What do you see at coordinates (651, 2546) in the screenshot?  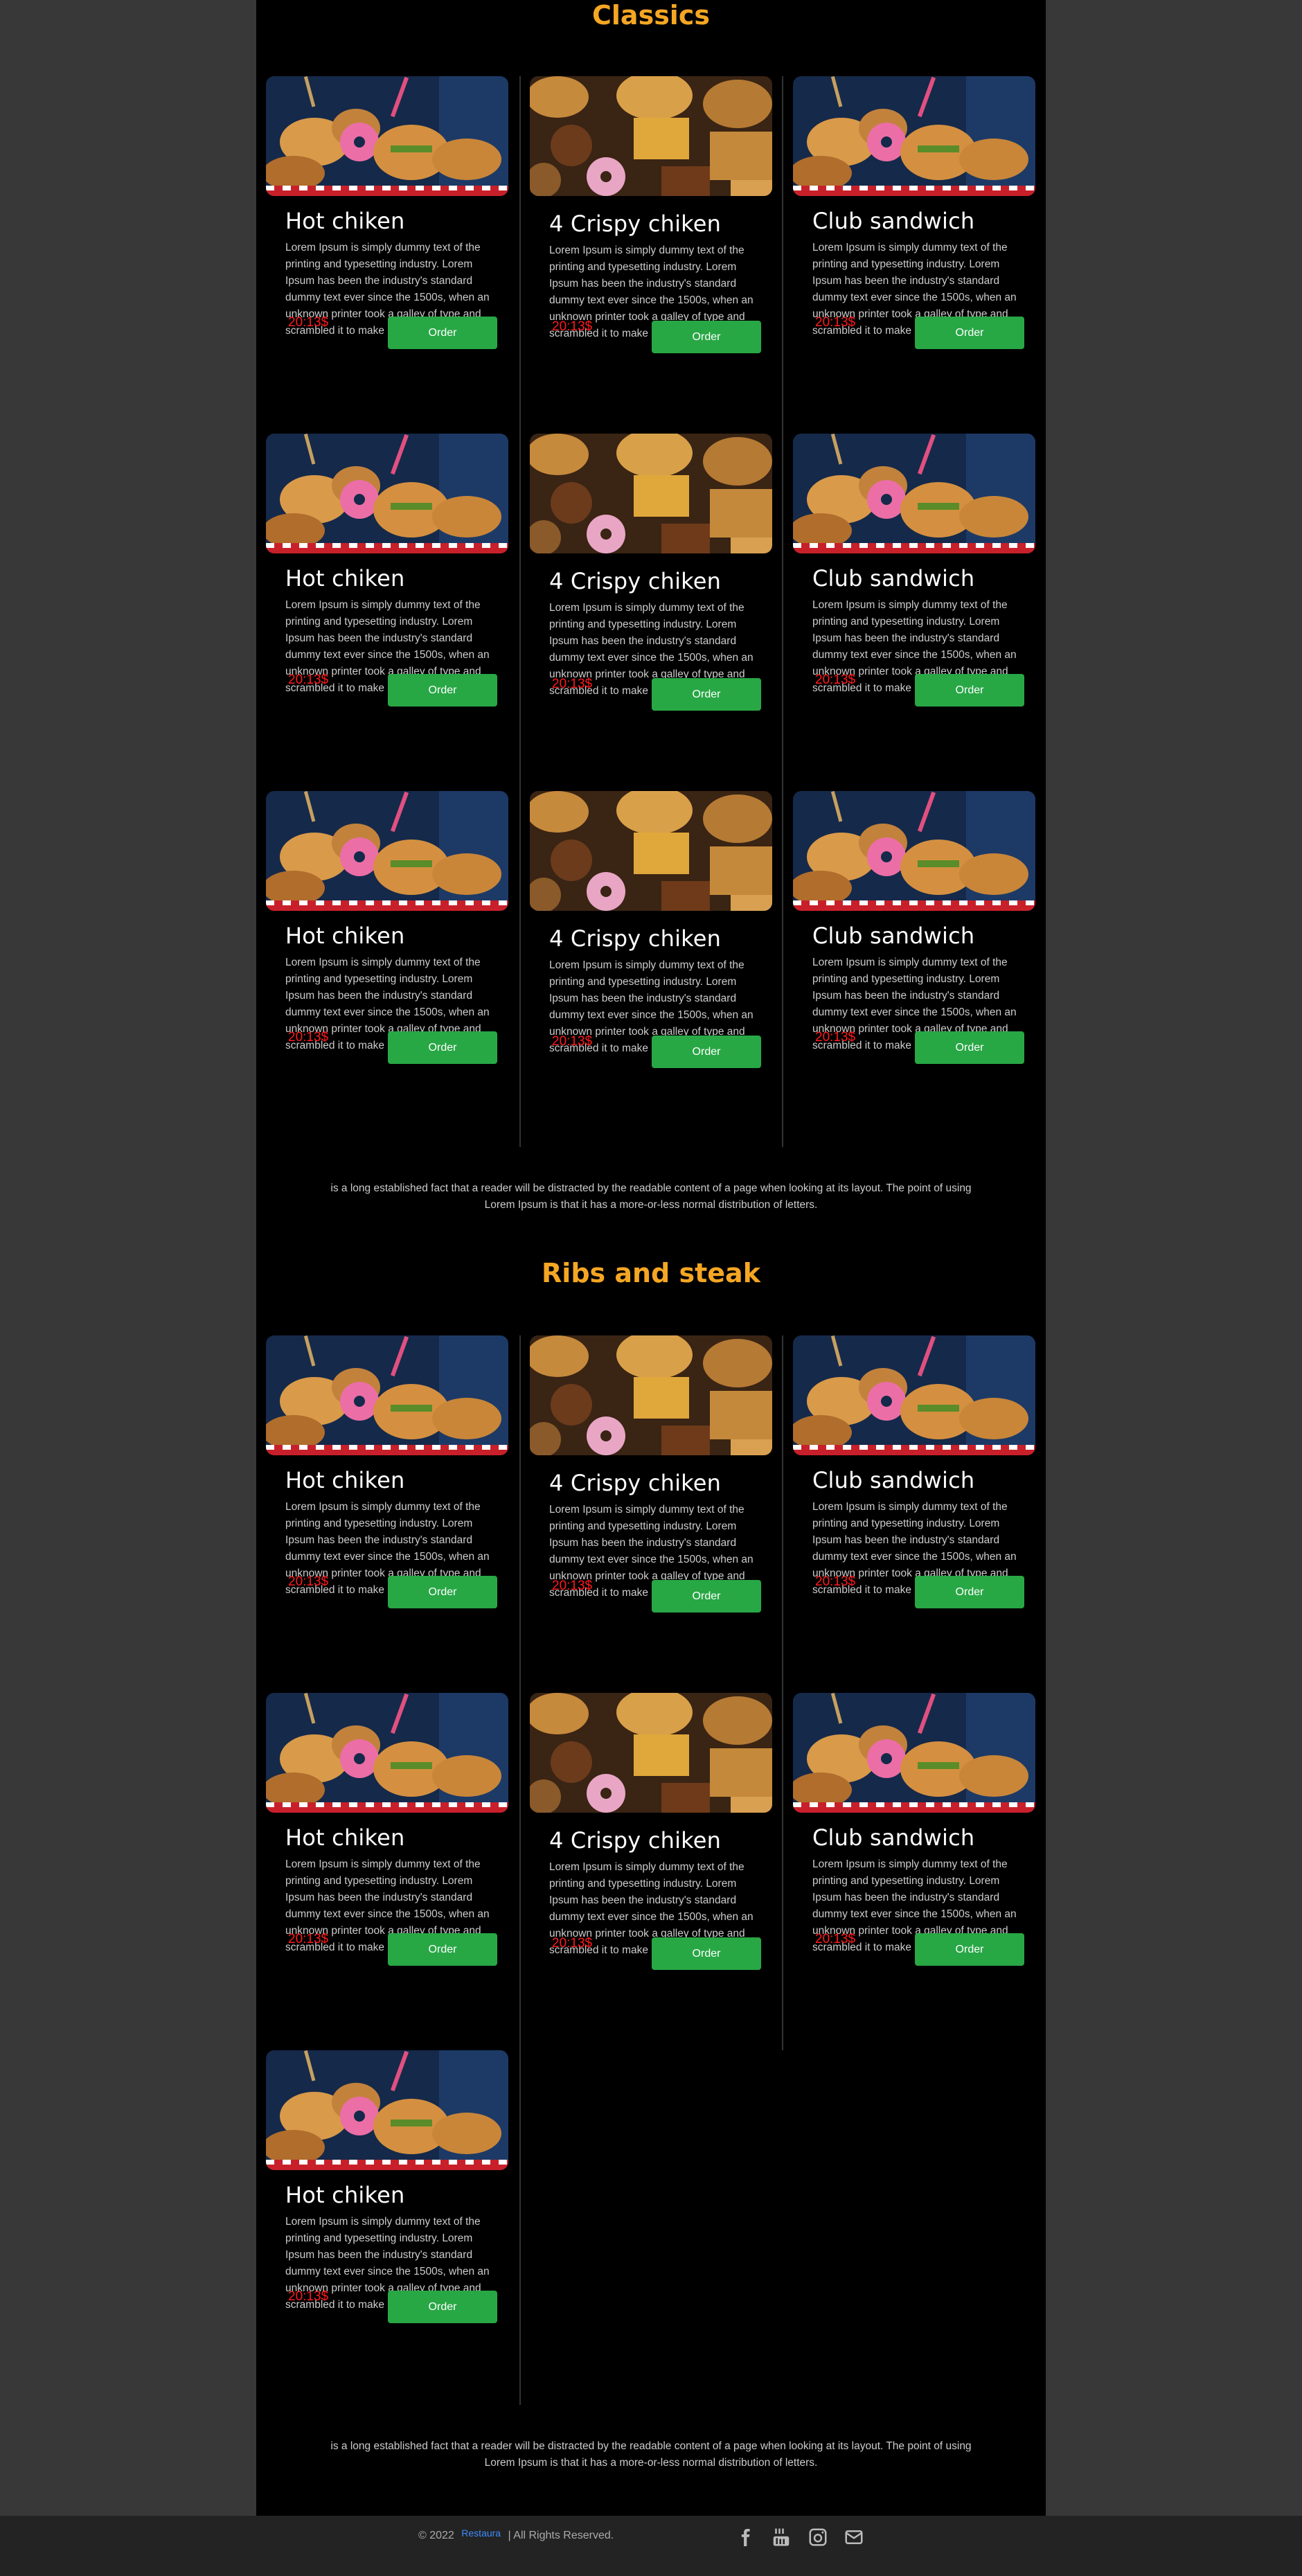 I see `footer` at bounding box center [651, 2546].